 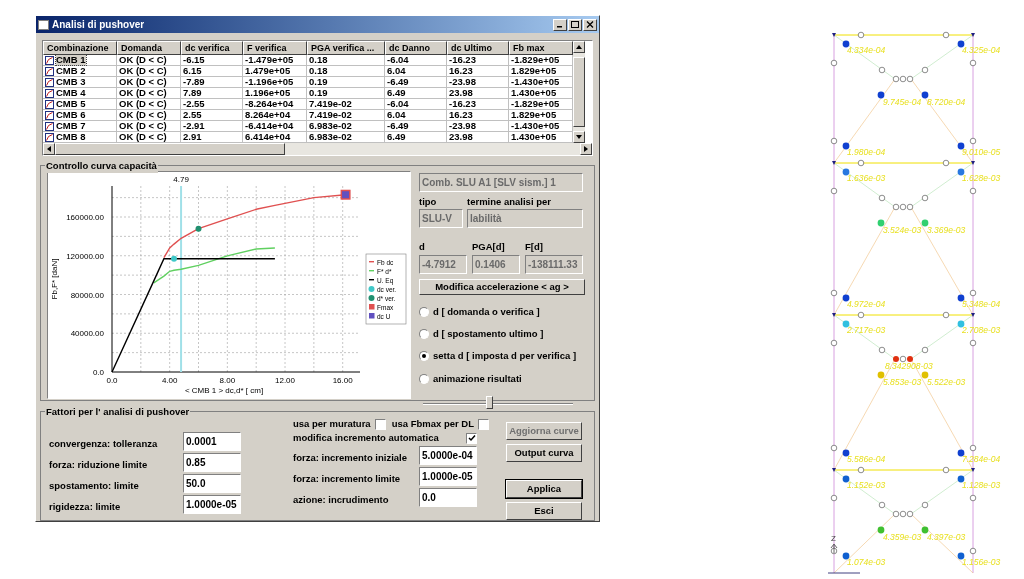 I want to click on minimize-button, so click(x=560, y=24).